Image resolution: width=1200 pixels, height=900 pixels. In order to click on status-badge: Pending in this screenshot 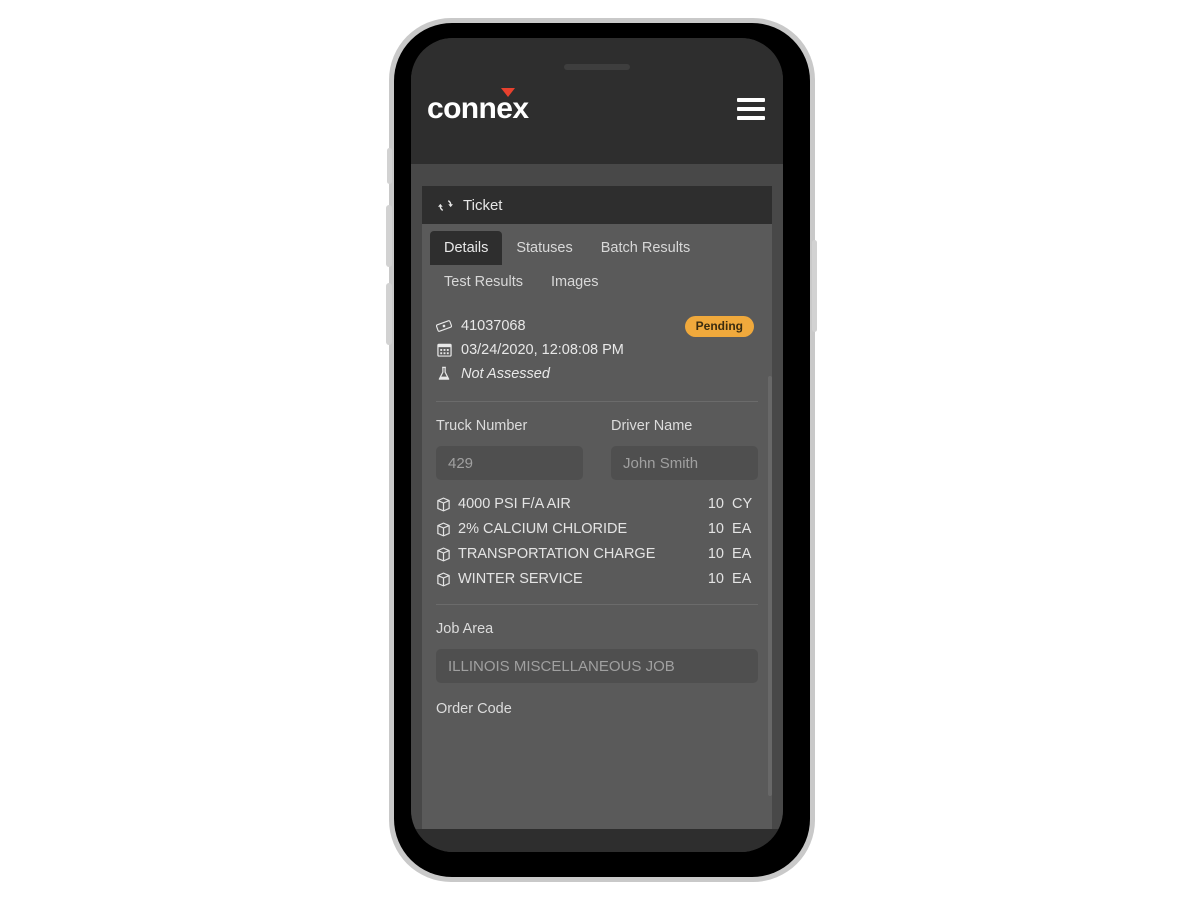, I will do `click(719, 327)`.